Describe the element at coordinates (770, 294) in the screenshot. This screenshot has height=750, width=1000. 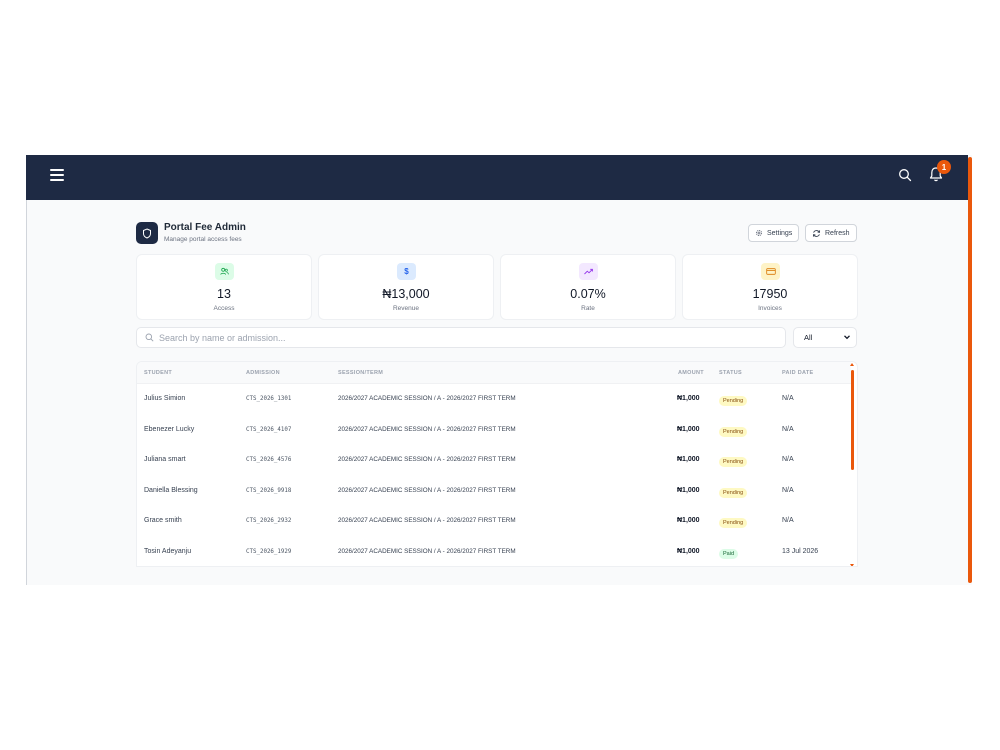
I see `stat-value: 17950` at that location.